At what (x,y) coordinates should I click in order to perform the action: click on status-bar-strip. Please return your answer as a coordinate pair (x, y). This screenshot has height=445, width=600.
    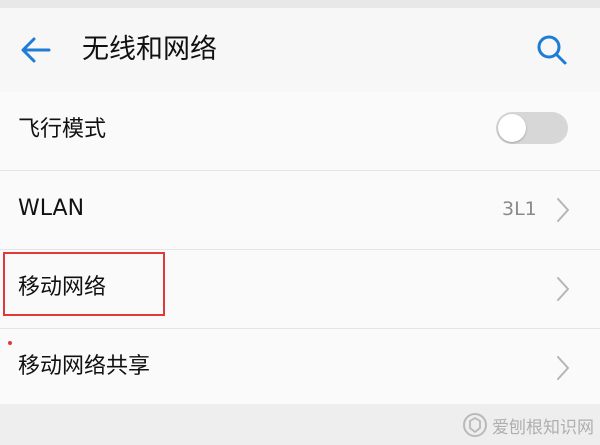
    Looking at the image, I should click on (300, 4).